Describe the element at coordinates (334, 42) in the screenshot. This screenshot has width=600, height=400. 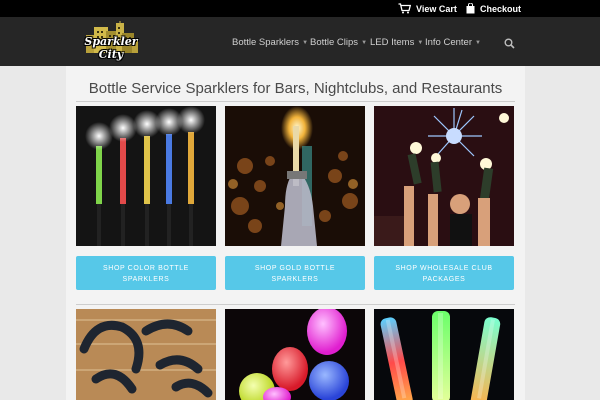
I see `nav-item-label: Bottle Clips` at that location.